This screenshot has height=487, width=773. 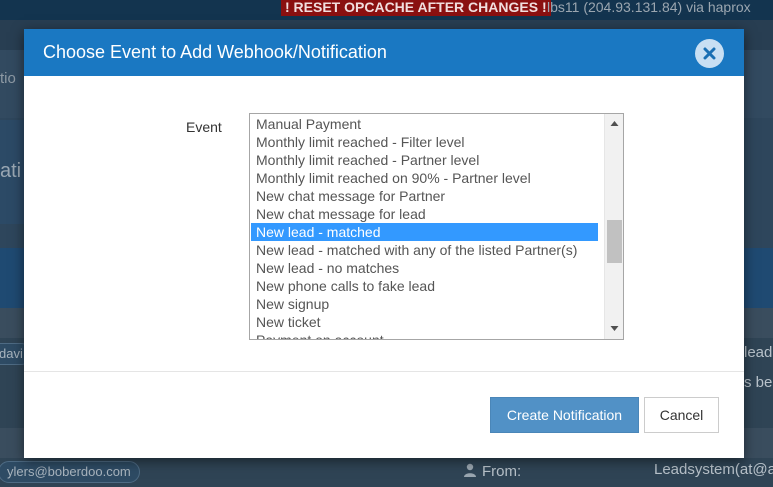 What do you see at coordinates (70, 472) in the screenshot?
I see `email-pill: ylers@boberdoo.com` at bounding box center [70, 472].